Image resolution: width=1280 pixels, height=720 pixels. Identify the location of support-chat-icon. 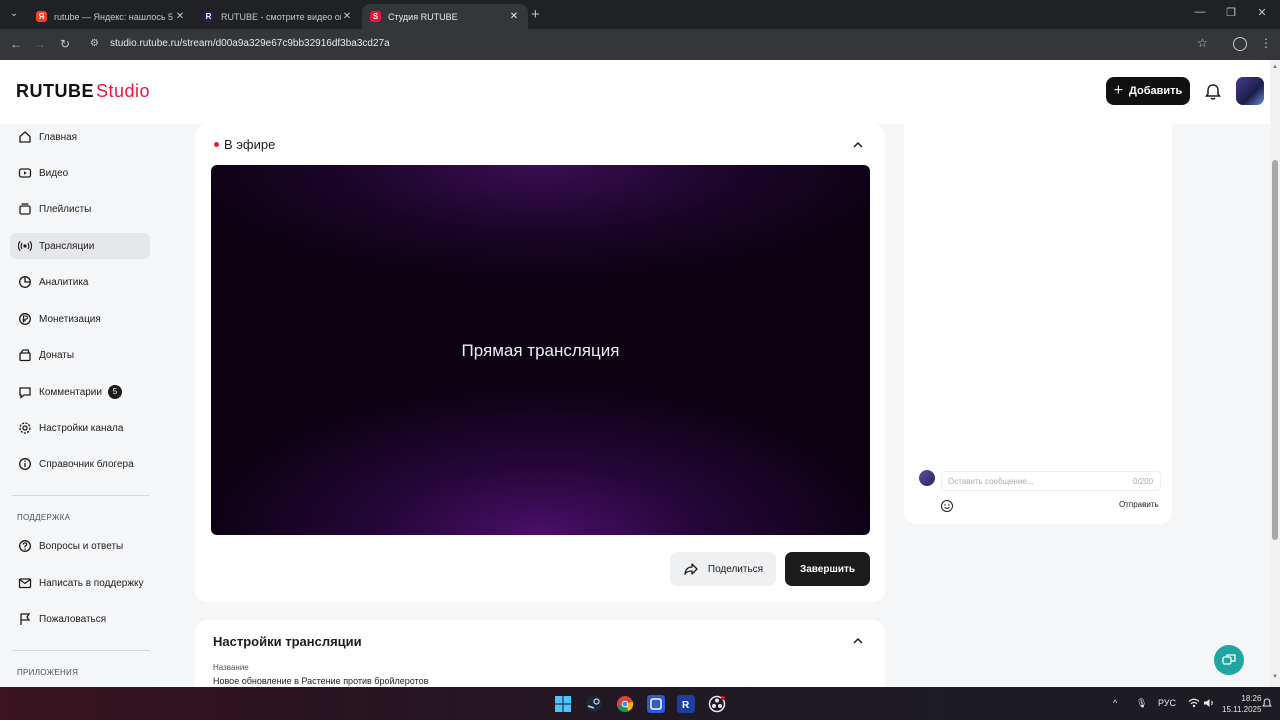
(1229, 659).